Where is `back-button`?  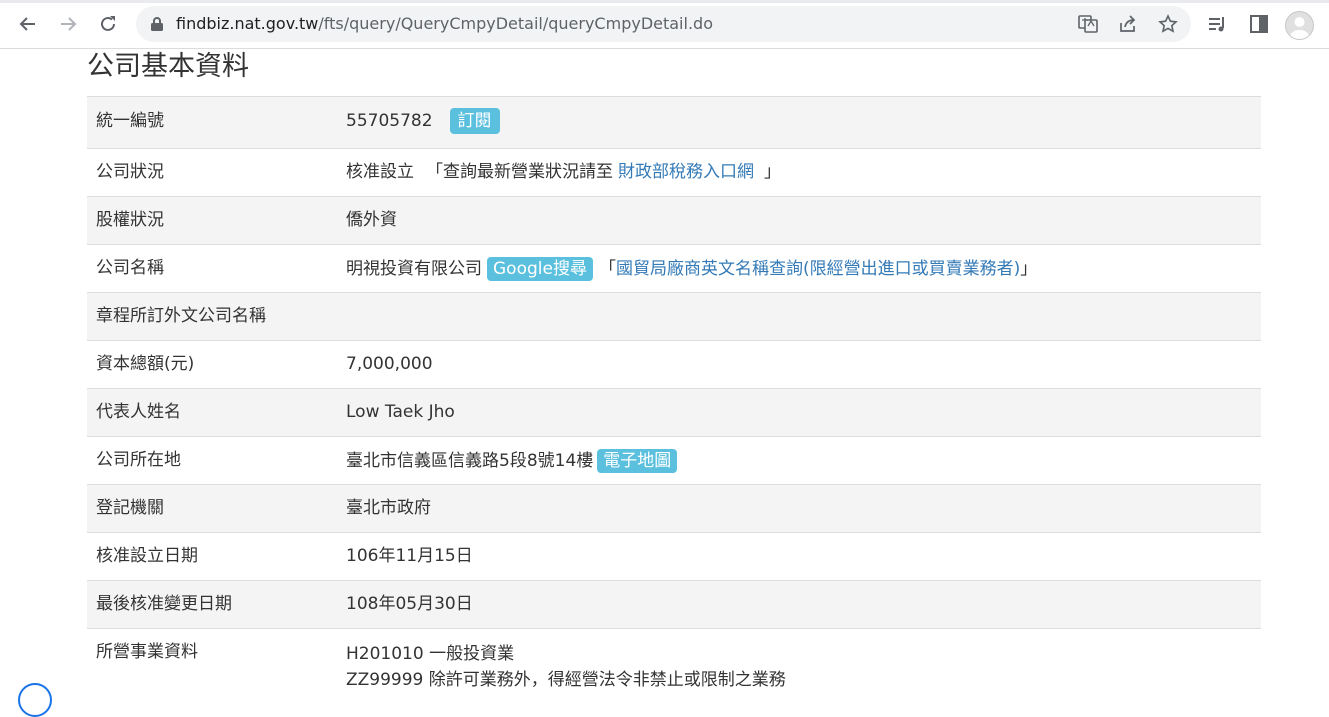
back-button is located at coordinates (28, 24).